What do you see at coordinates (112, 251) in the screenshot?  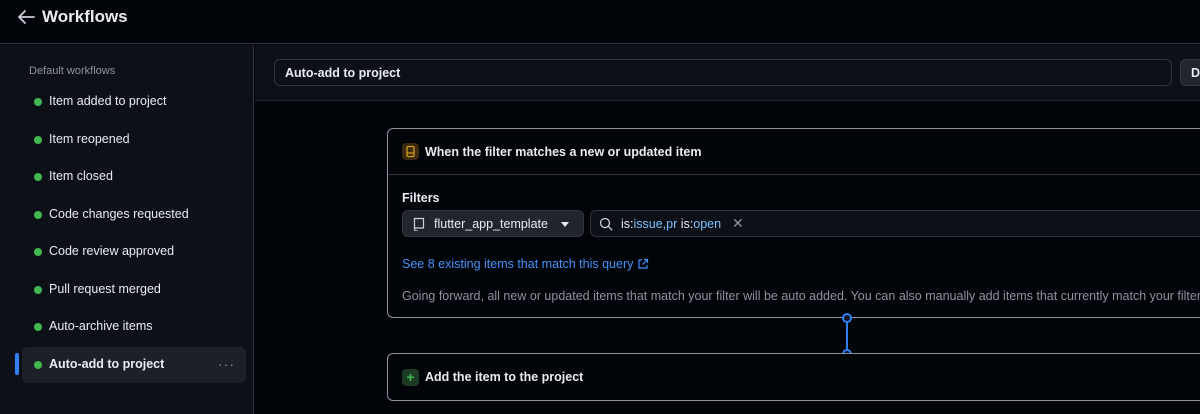 I see `sidebar-item-label: Code review approved` at bounding box center [112, 251].